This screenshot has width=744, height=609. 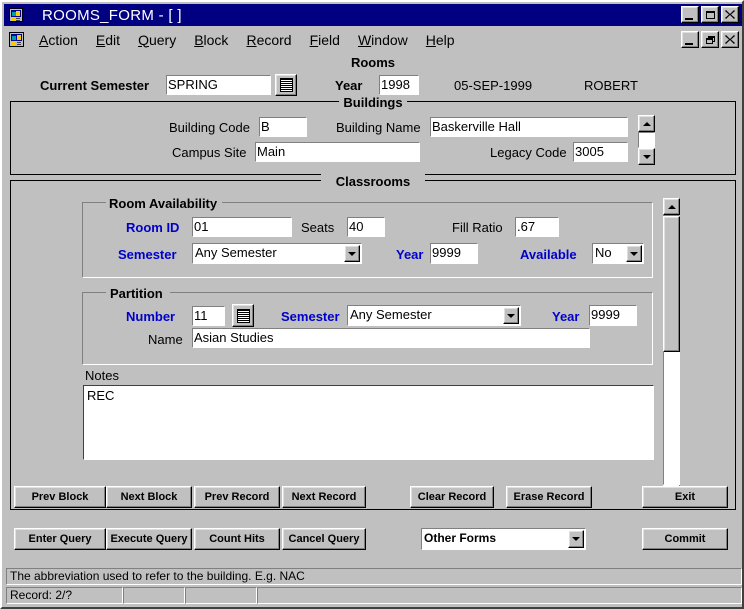 What do you see at coordinates (690, 39) in the screenshot?
I see `mdi-minimize-button` at bounding box center [690, 39].